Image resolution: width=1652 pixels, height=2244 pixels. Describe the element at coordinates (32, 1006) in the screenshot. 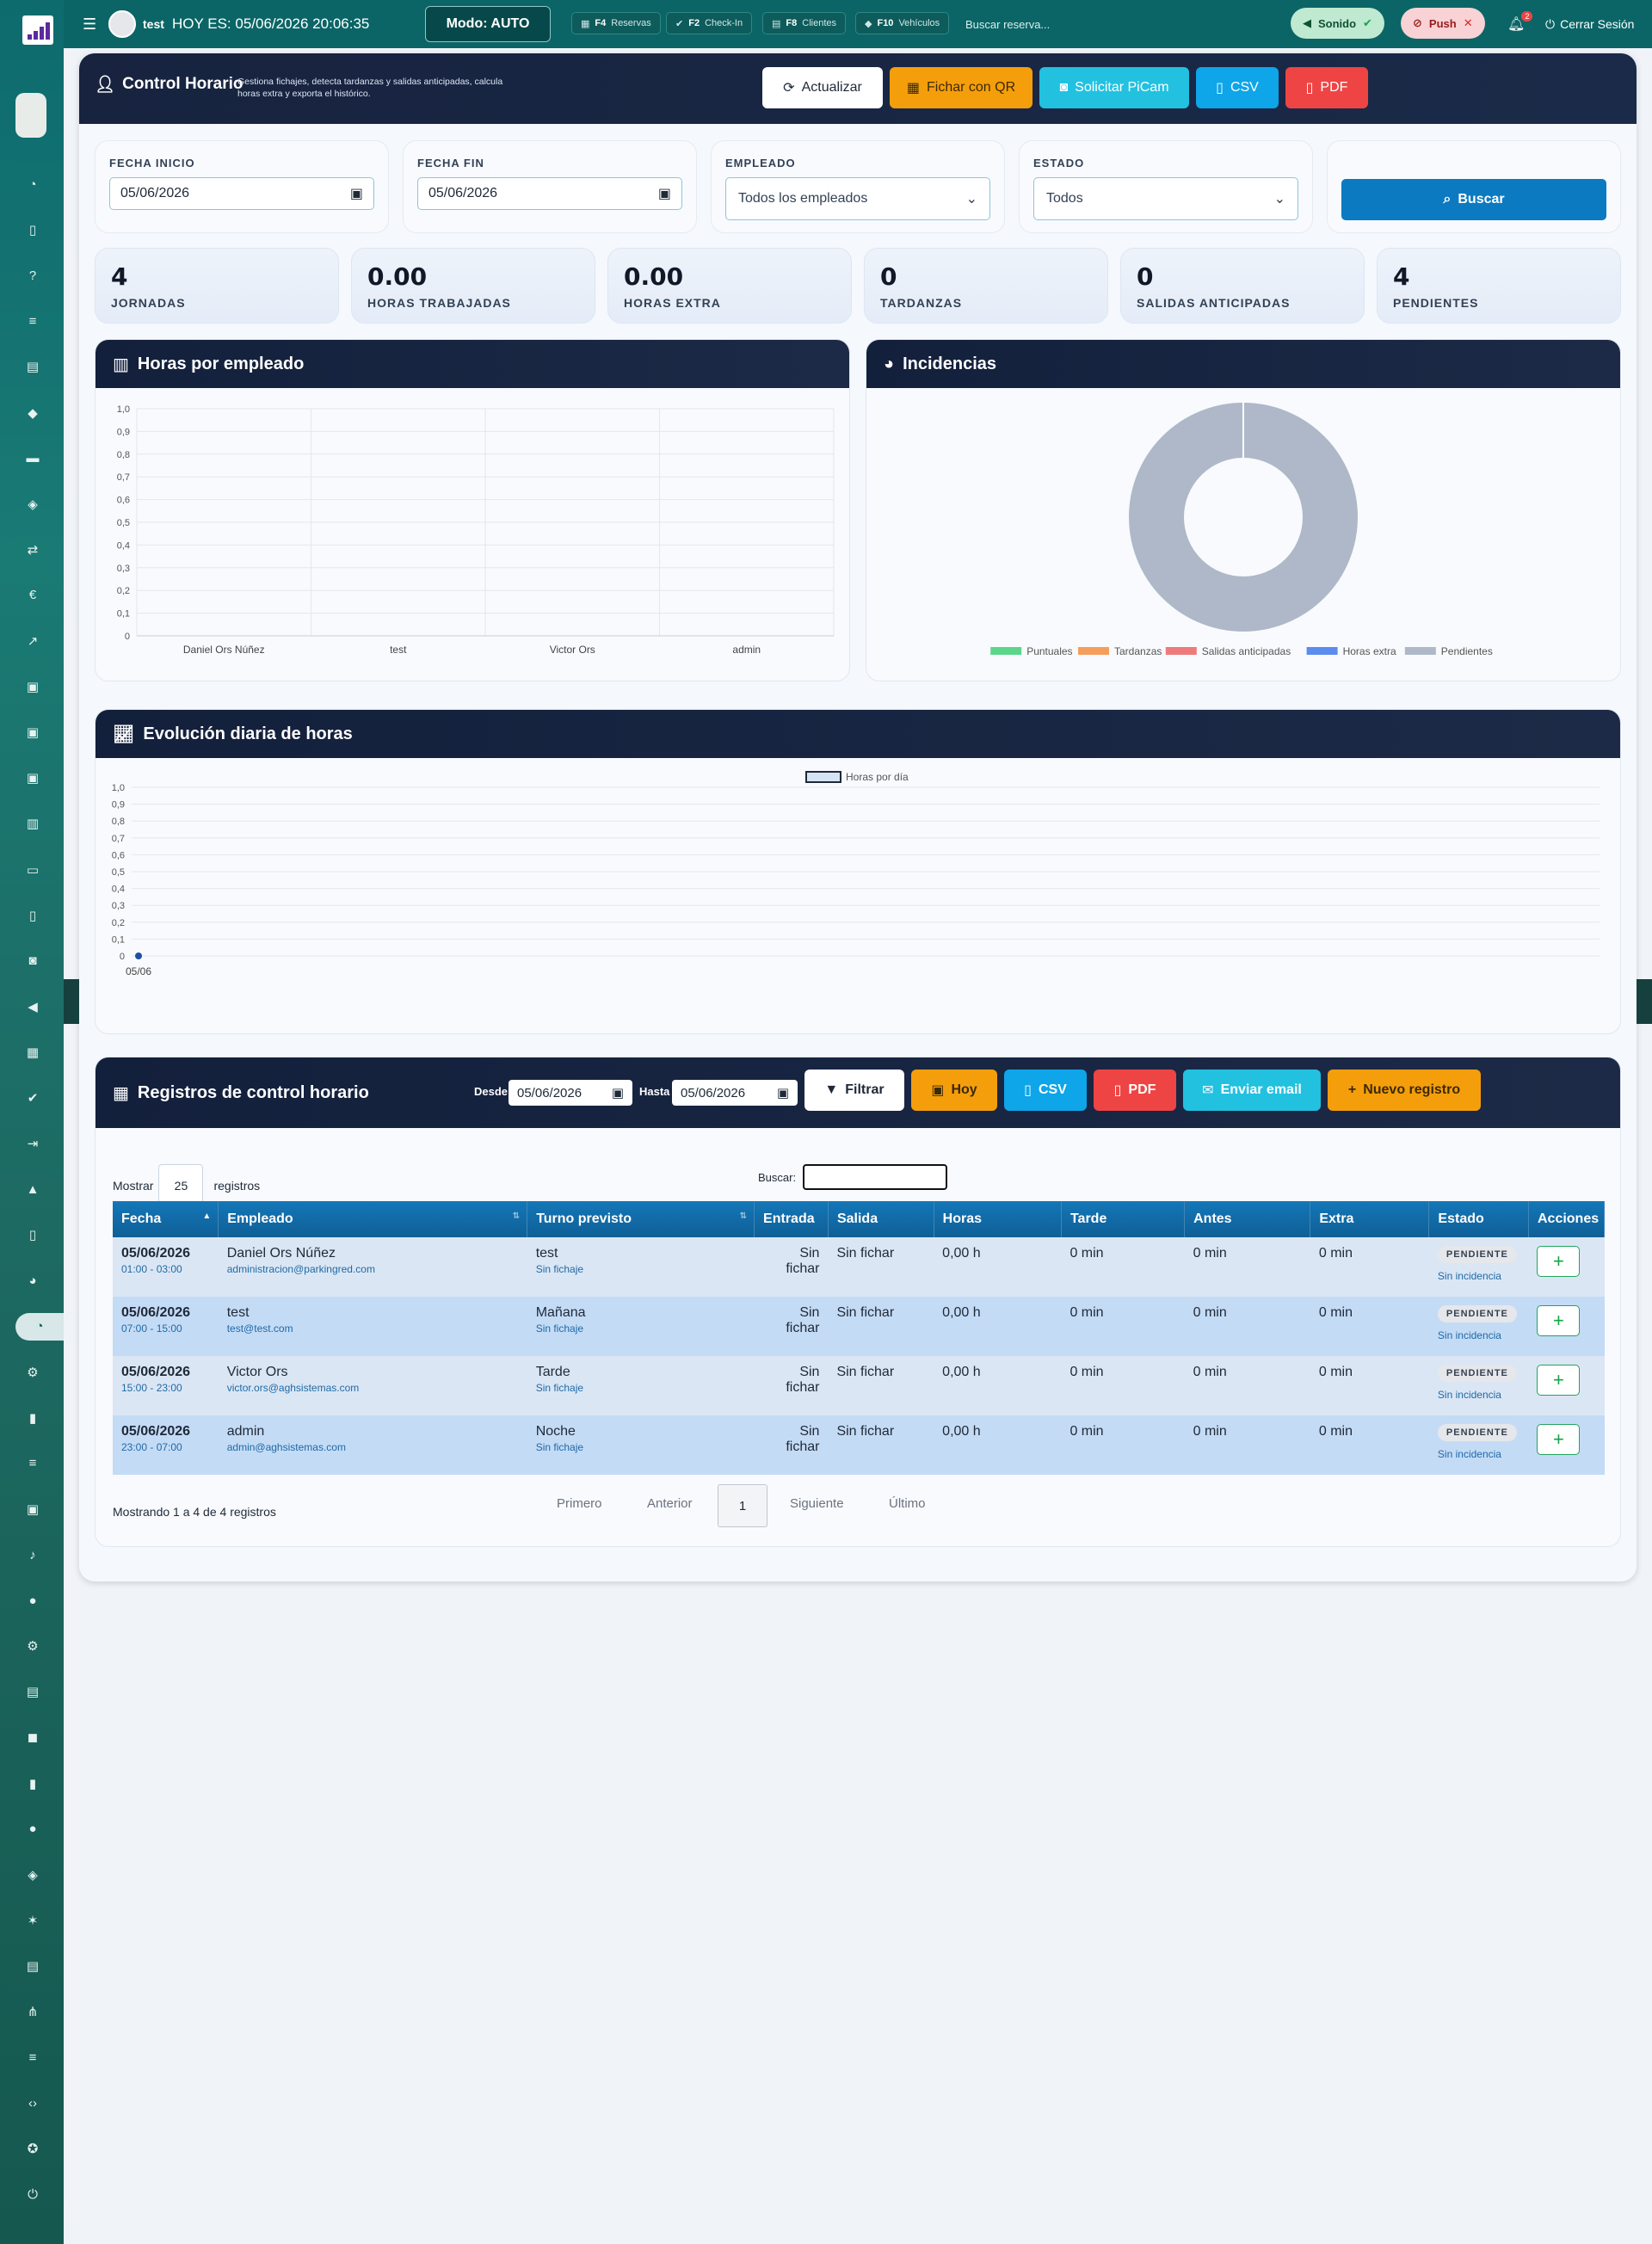

I see `volume-icon: ◀` at that location.